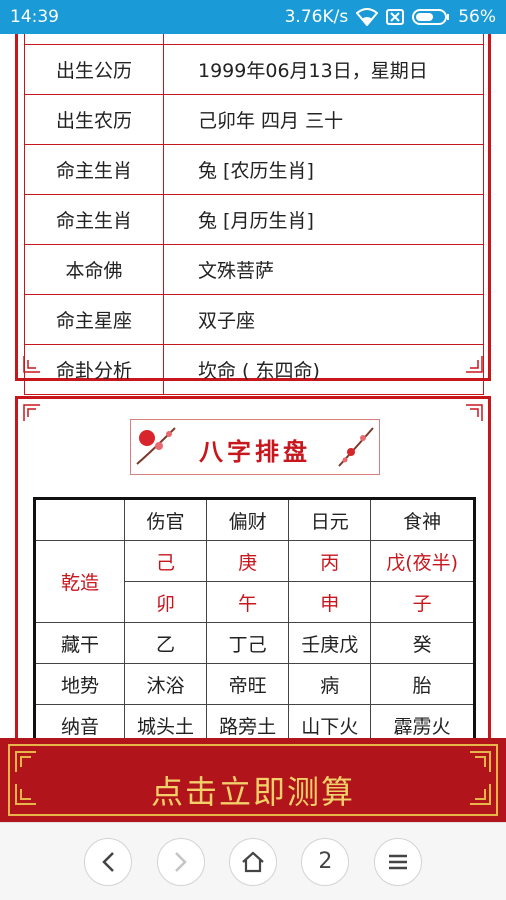  Describe the element at coordinates (248, 602) in the screenshot. I see `branch-cell: 午` at that location.